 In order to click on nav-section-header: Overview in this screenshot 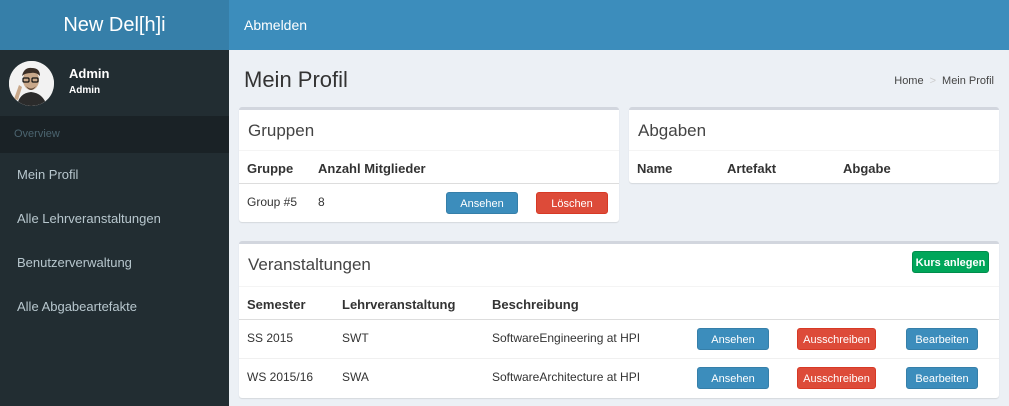, I will do `click(114, 134)`.